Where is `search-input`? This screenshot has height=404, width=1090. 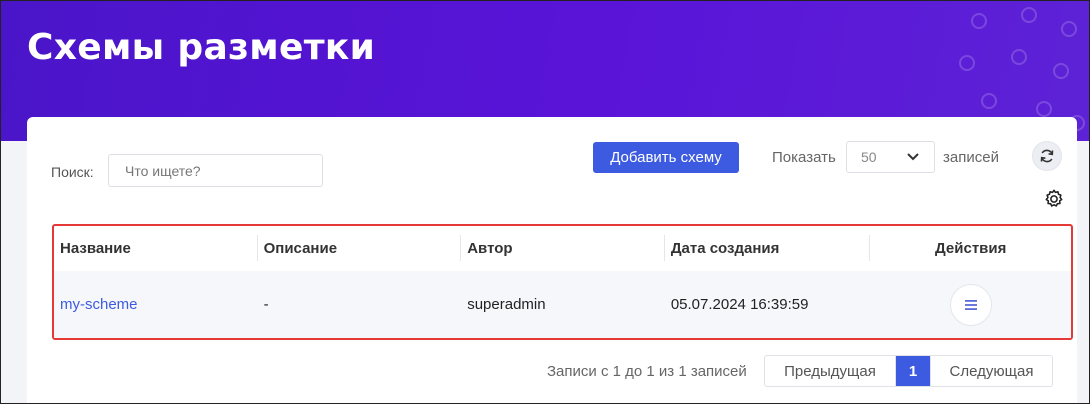 search-input is located at coordinates (215, 170).